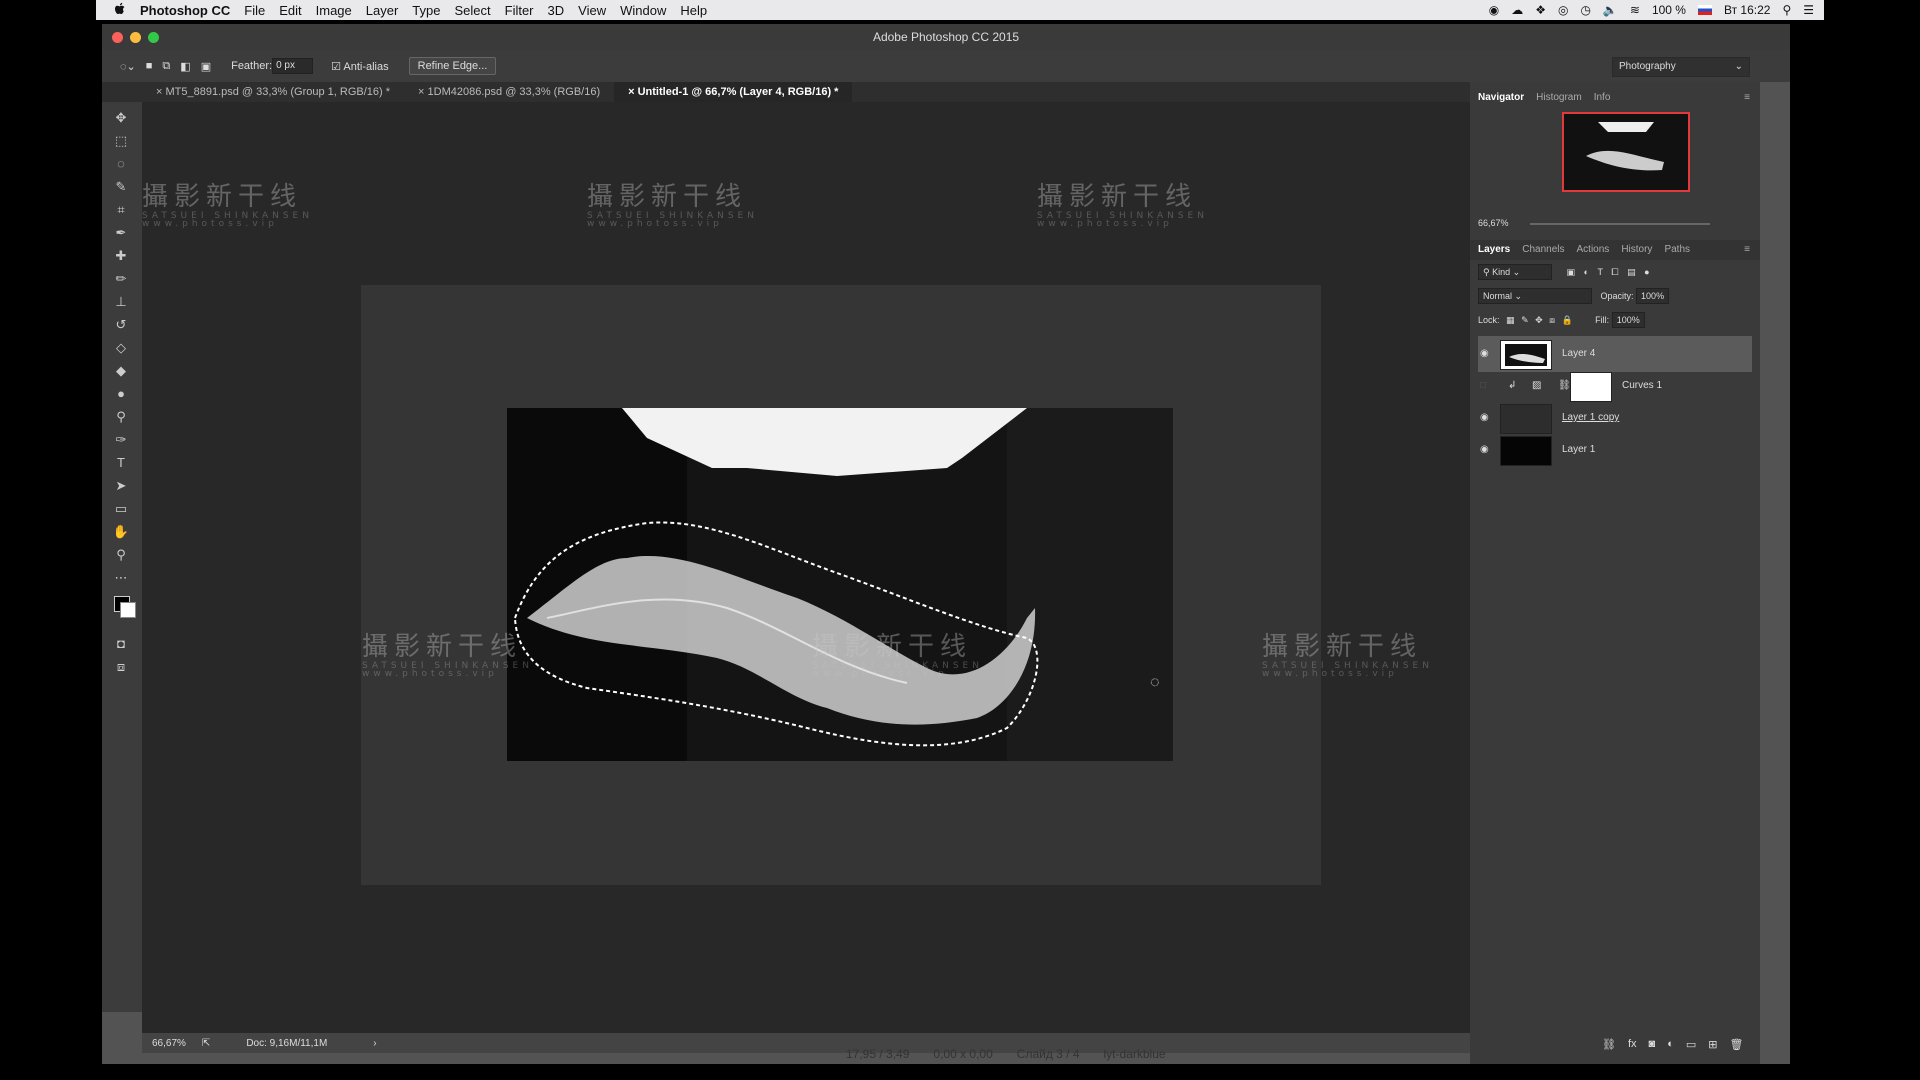  What do you see at coordinates (121, 486) in the screenshot?
I see `path-select-icon: ➤` at bounding box center [121, 486].